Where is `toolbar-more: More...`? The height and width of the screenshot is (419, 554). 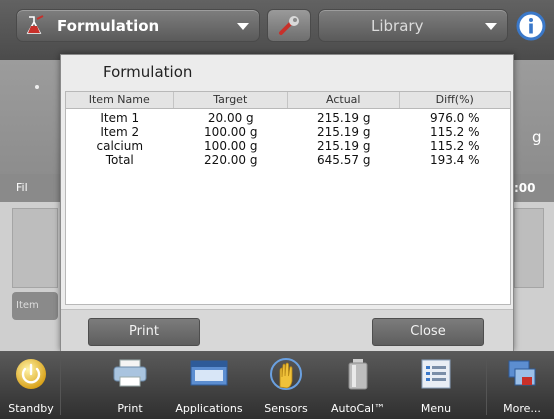 toolbar-more: More... is located at coordinates (522, 385).